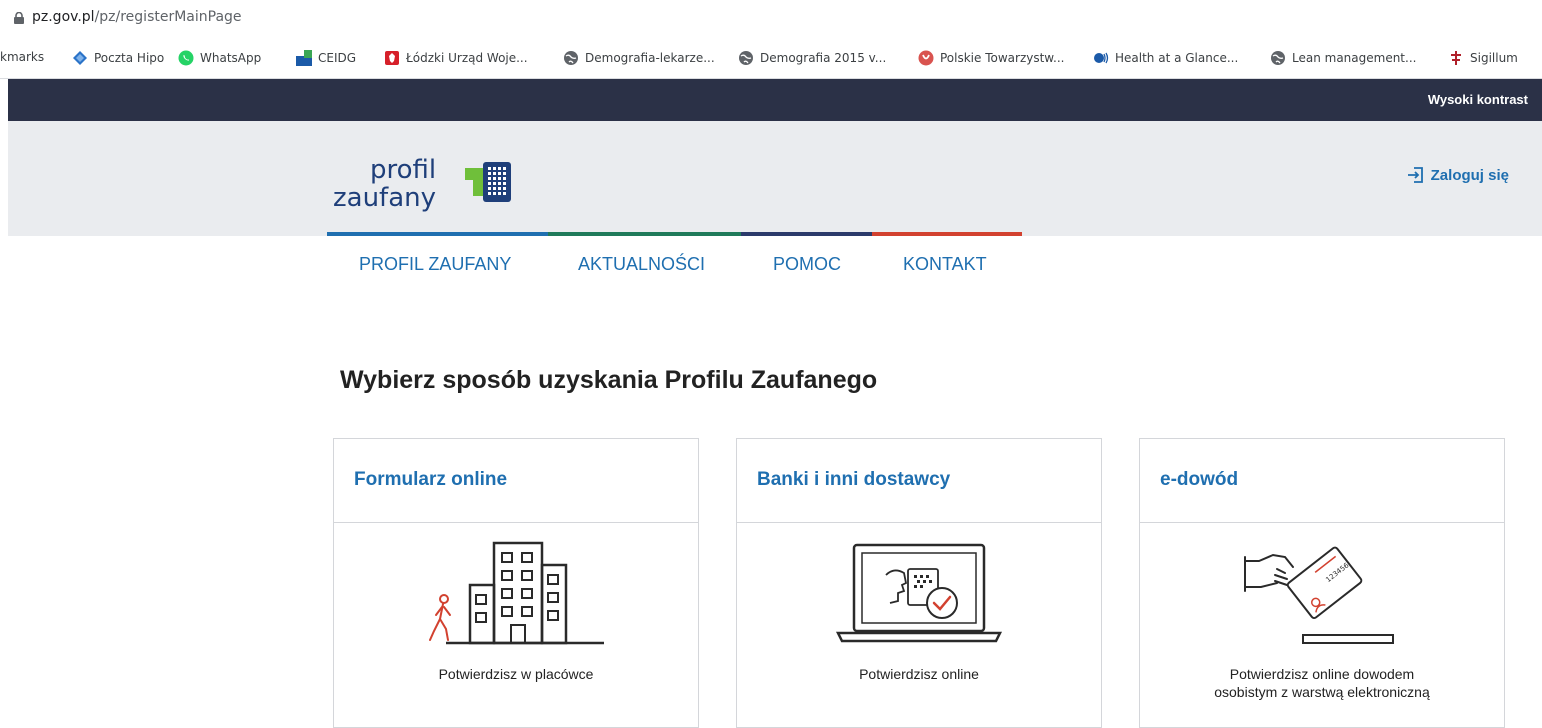  Describe the element at coordinates (771, 268) in the screenshot. I see `main-nav: PROFIL ZAUFANY AKTUALNOŚCI POMOC KONTAKT` at that location.